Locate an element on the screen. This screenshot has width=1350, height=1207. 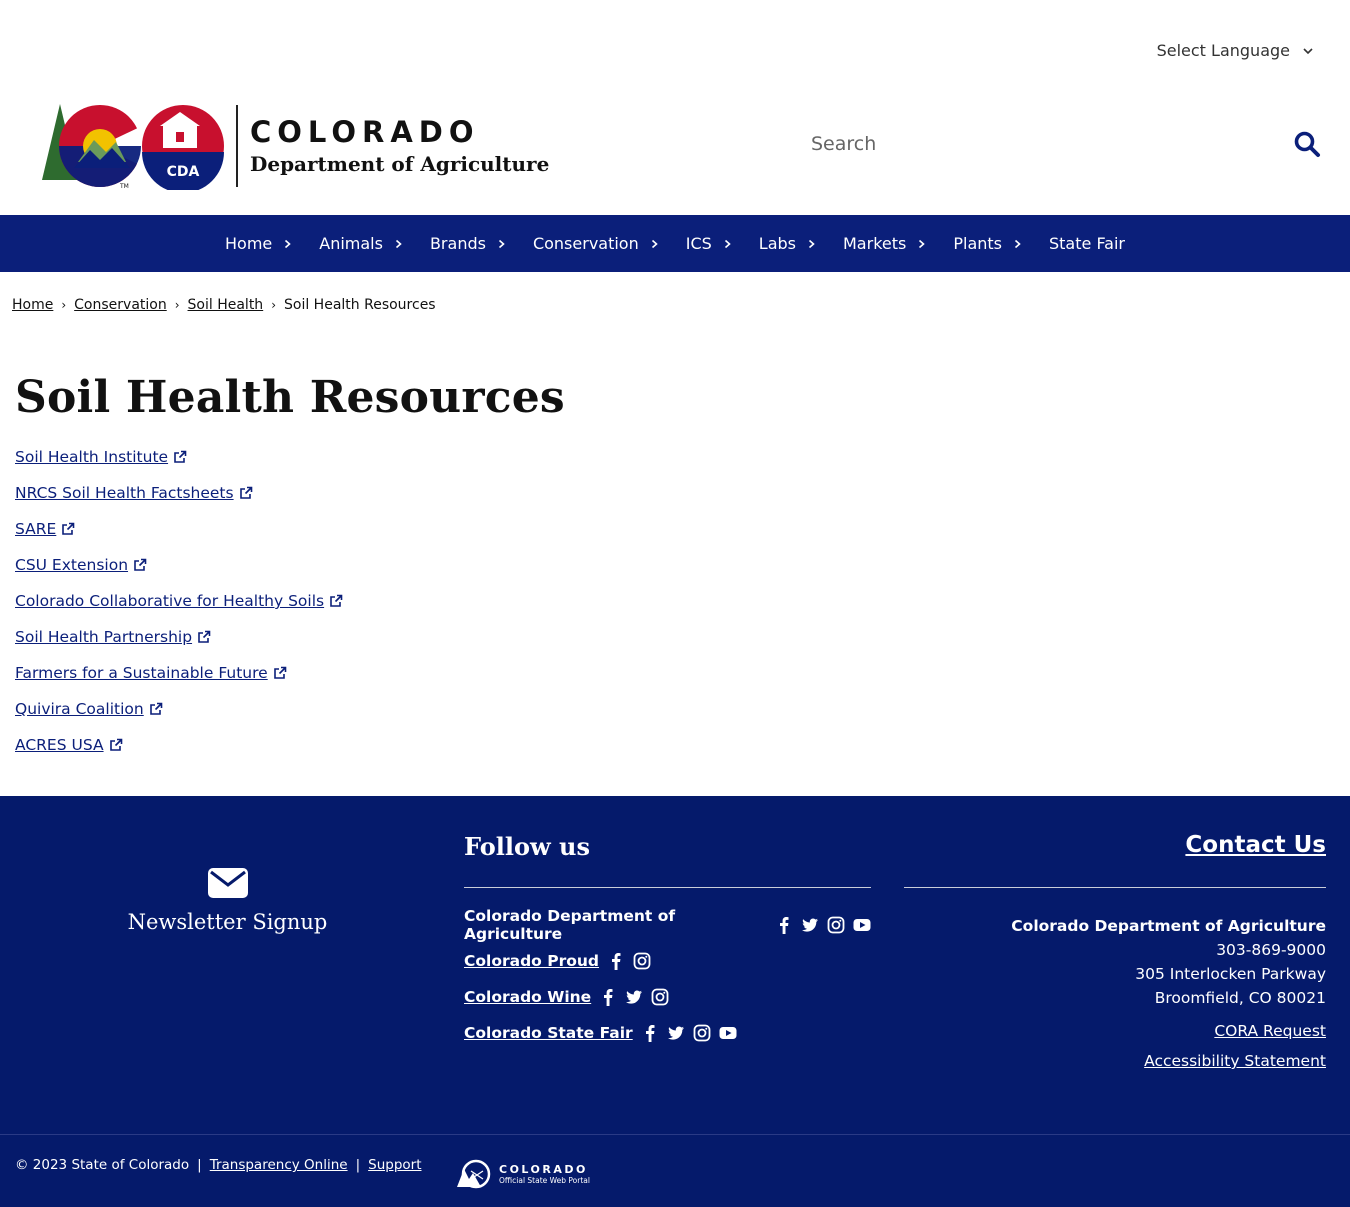
resource-link: Quivira Coalition is located at coordinates (89, 709).